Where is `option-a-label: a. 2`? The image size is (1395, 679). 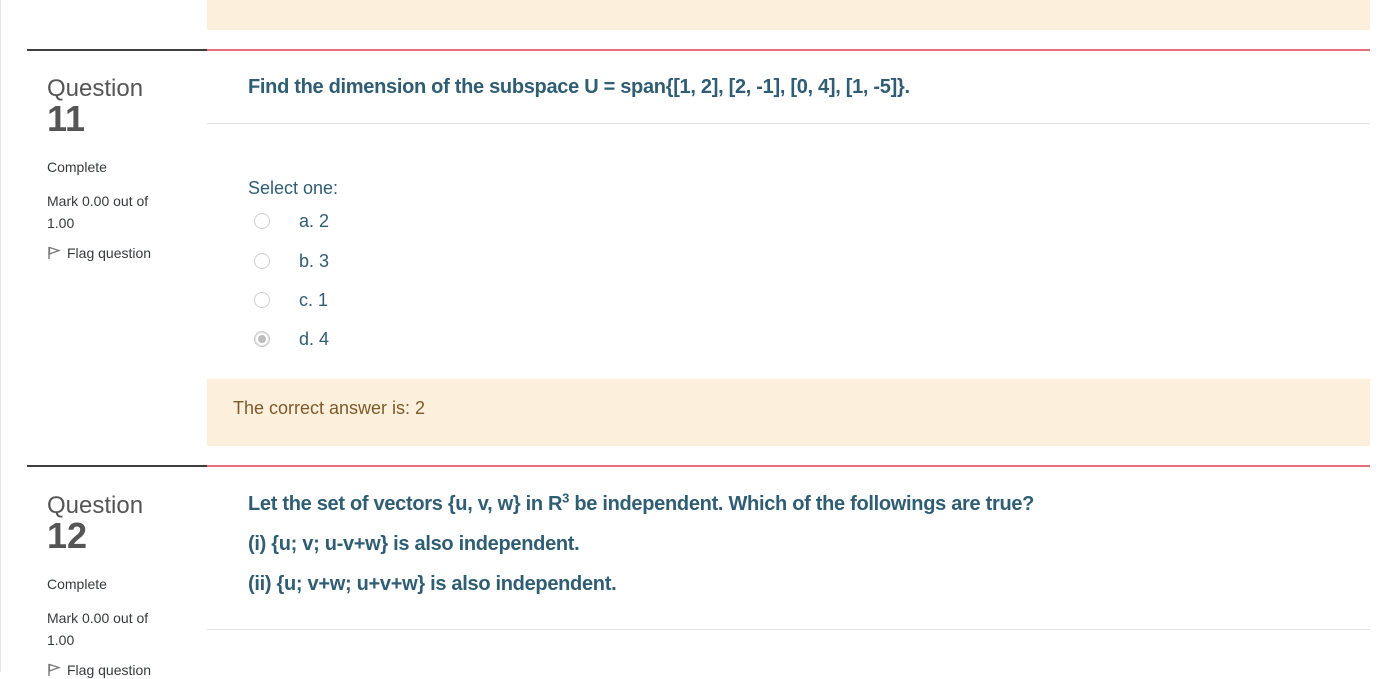 option-a-label: a. 2 is located at coordinates (314, 220).